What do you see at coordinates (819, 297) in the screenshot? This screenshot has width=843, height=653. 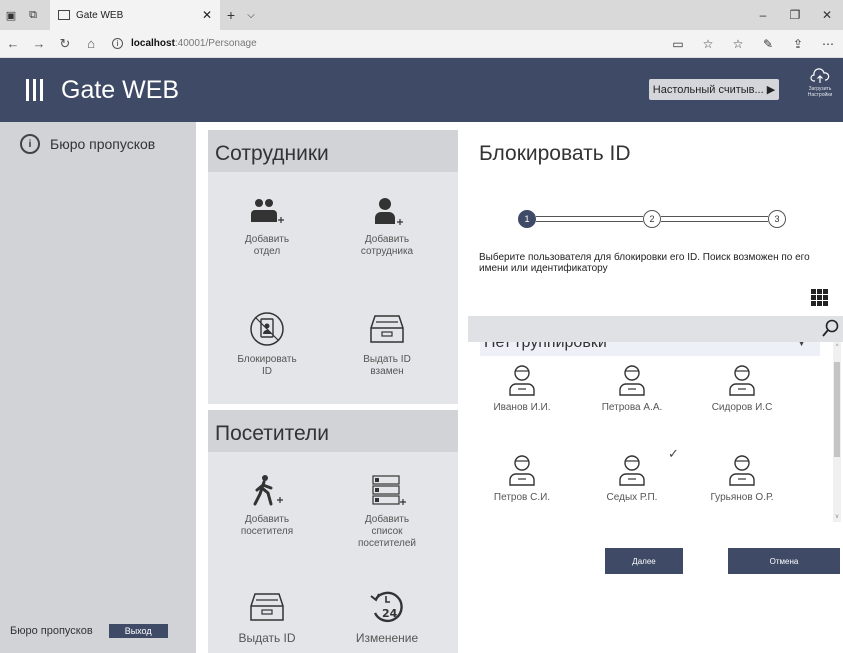 I see `grid-view-icon` at bounding box center [819, 297].